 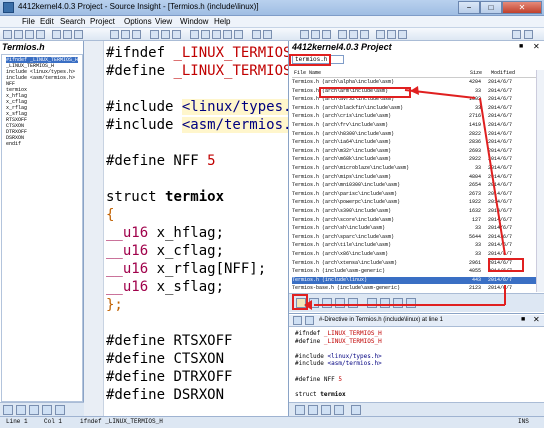 What do you see at coordinates (114, 305) in the screenshot?
I see `code-line: };` at bounding box center [114, 305].